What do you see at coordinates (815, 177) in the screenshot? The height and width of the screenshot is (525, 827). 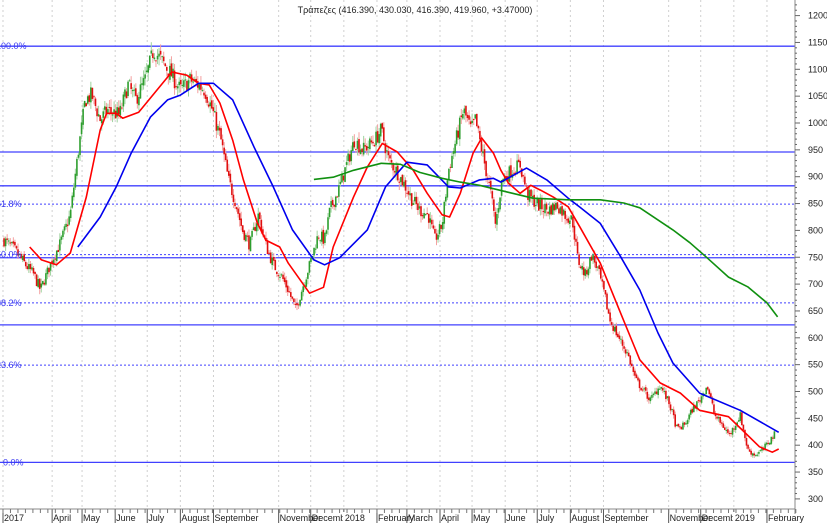 I see `y-tick-label: 900` at bounding box center [815, 177].